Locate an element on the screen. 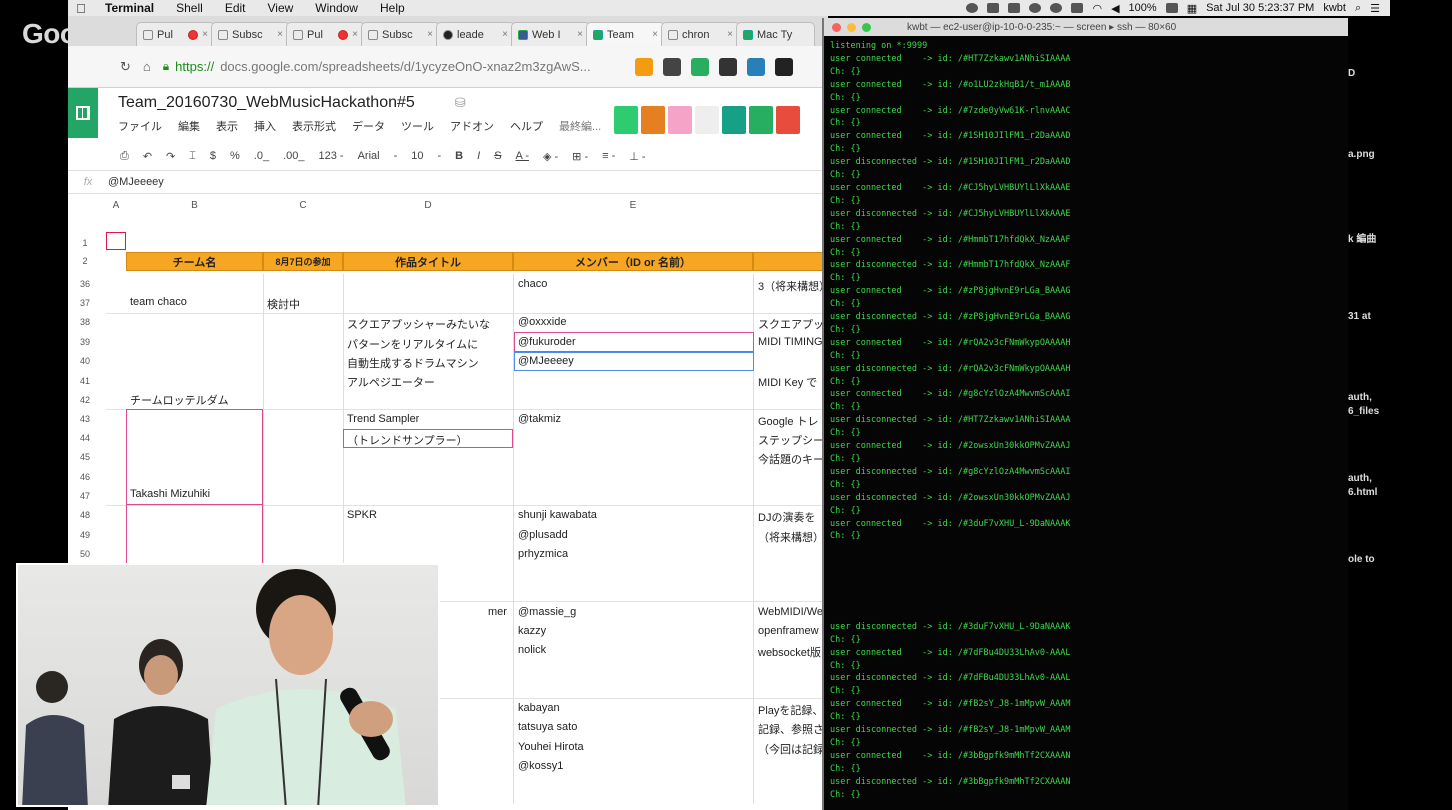  column-header-e: E is located at coordinates (633, 205).